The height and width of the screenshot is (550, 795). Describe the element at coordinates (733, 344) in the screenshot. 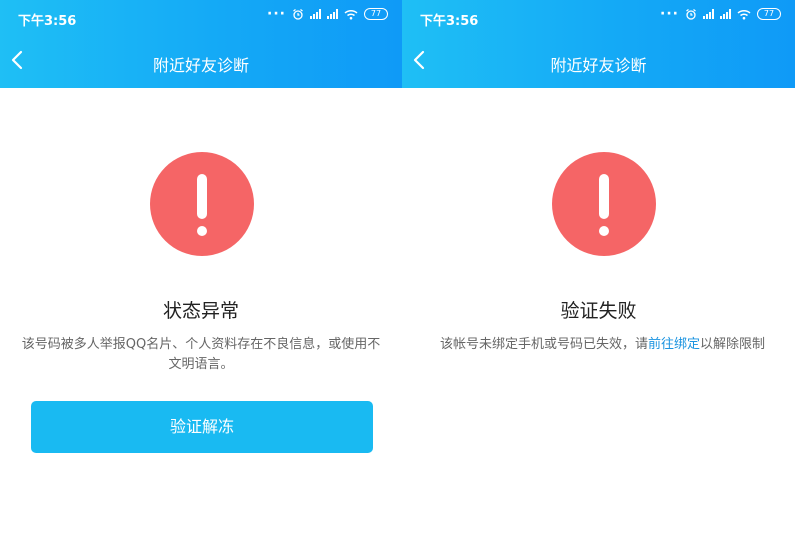

I see `description-suffix: 以解除限制` at that location.